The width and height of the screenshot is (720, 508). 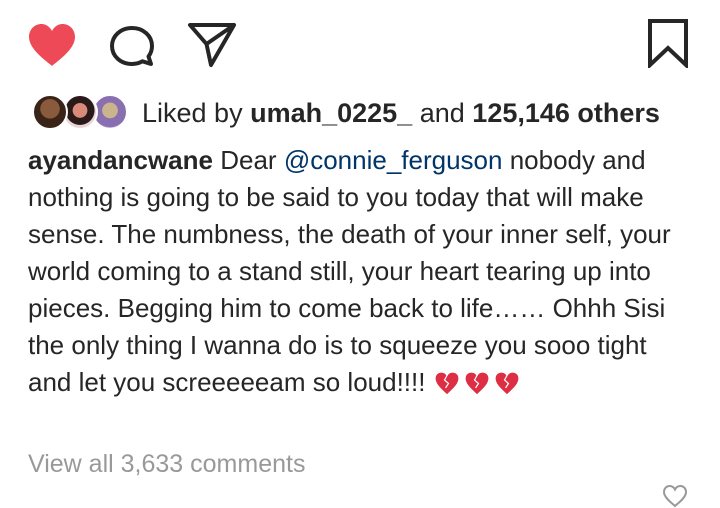 I want to click on likes-summary: Liked by umah_0225_ and 125,146 others, so click(x=401, y=113).